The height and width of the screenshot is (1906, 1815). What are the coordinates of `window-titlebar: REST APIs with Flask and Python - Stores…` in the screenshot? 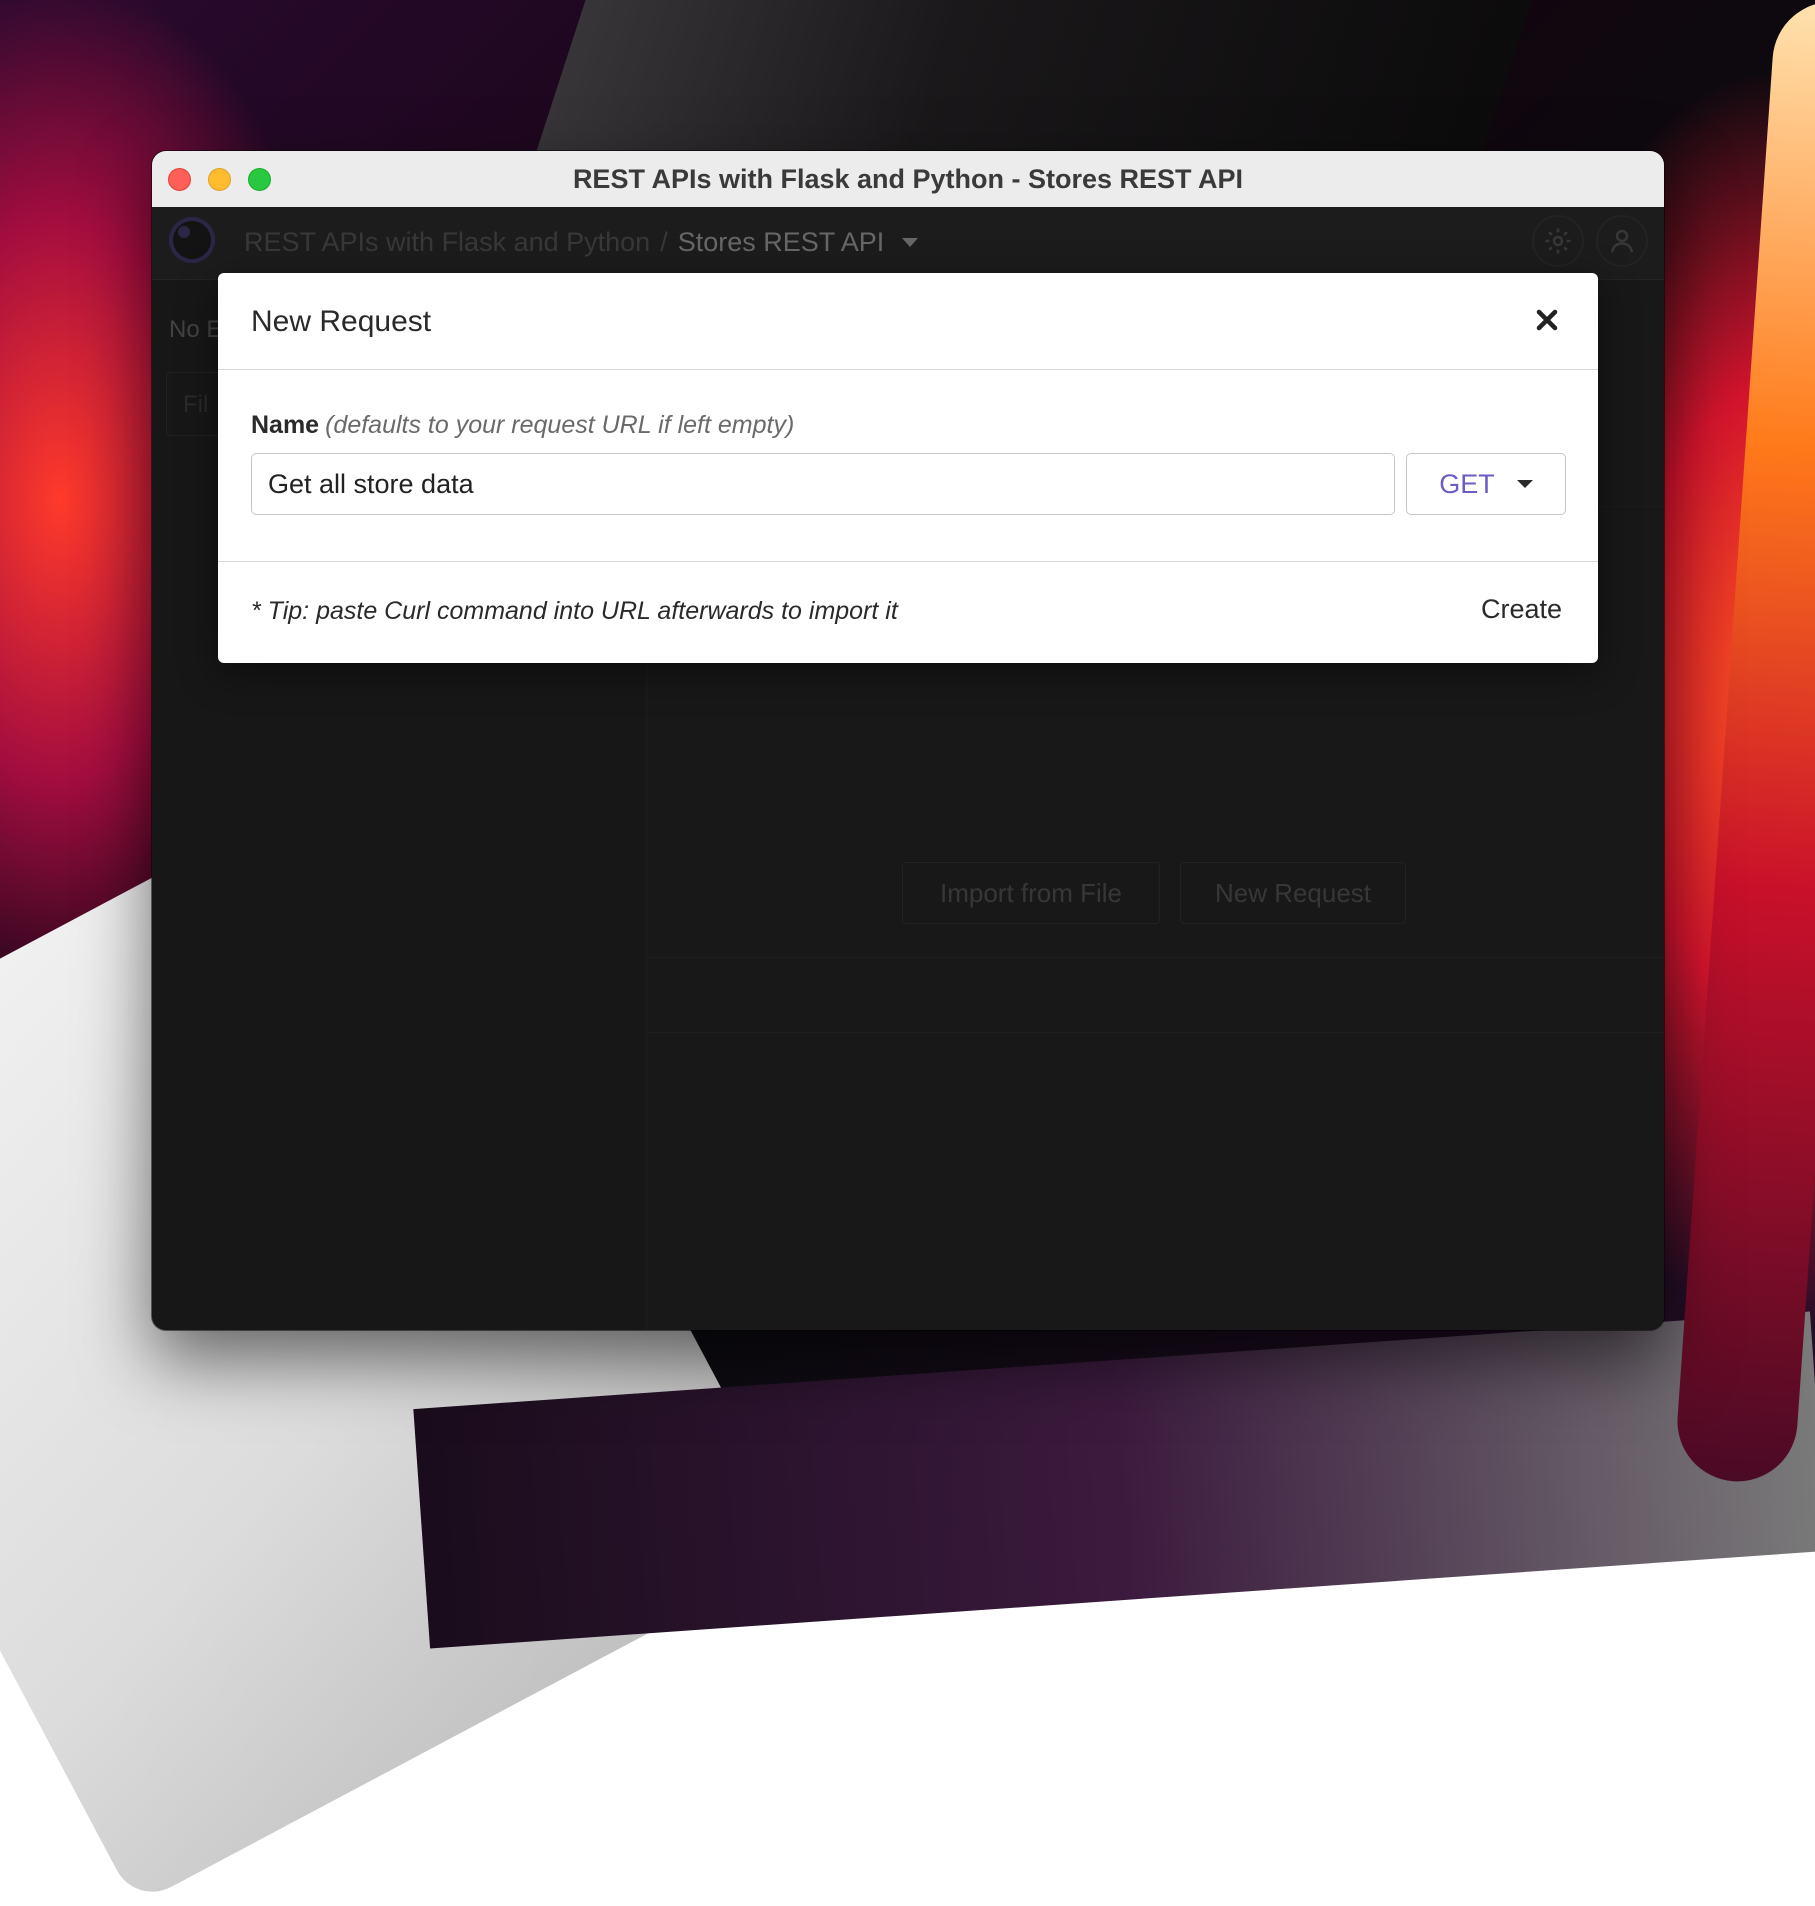 It's located at (908, 179).